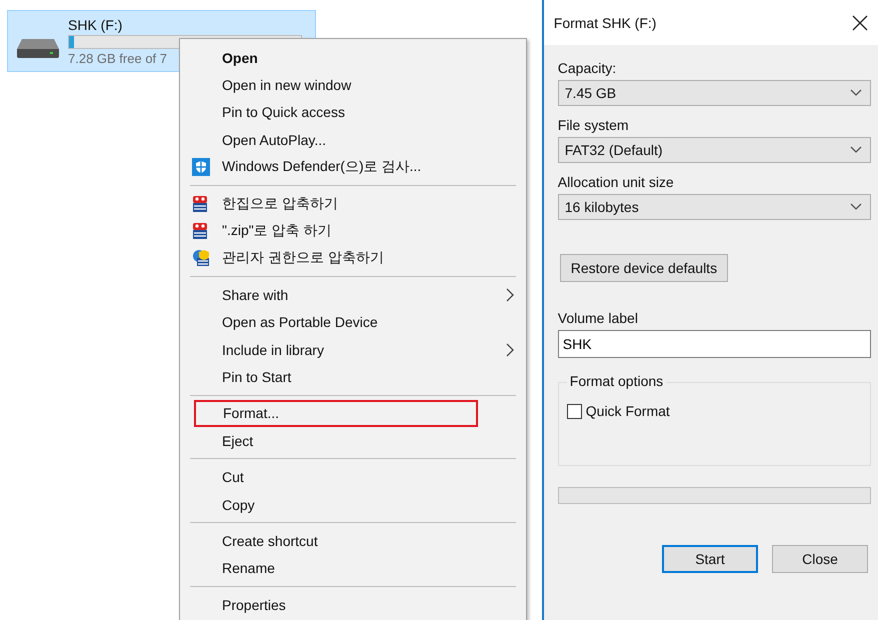  I want to click on group-title: Format options, so click(616, 381).